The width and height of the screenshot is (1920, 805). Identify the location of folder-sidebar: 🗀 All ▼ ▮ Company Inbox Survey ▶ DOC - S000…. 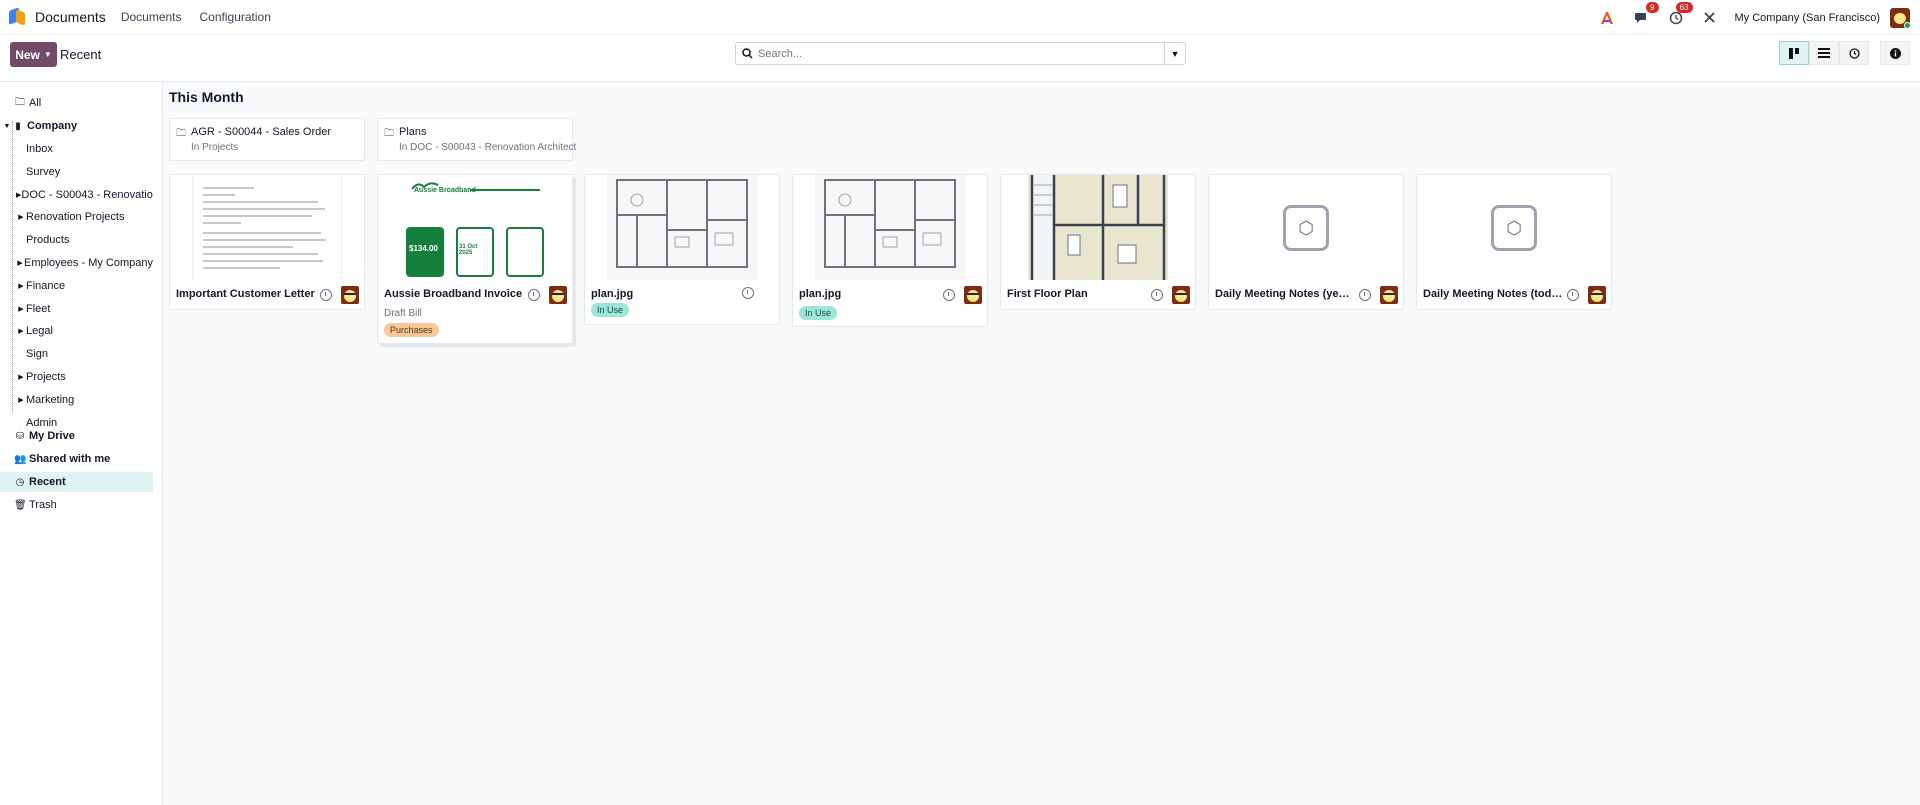
(81, 443).